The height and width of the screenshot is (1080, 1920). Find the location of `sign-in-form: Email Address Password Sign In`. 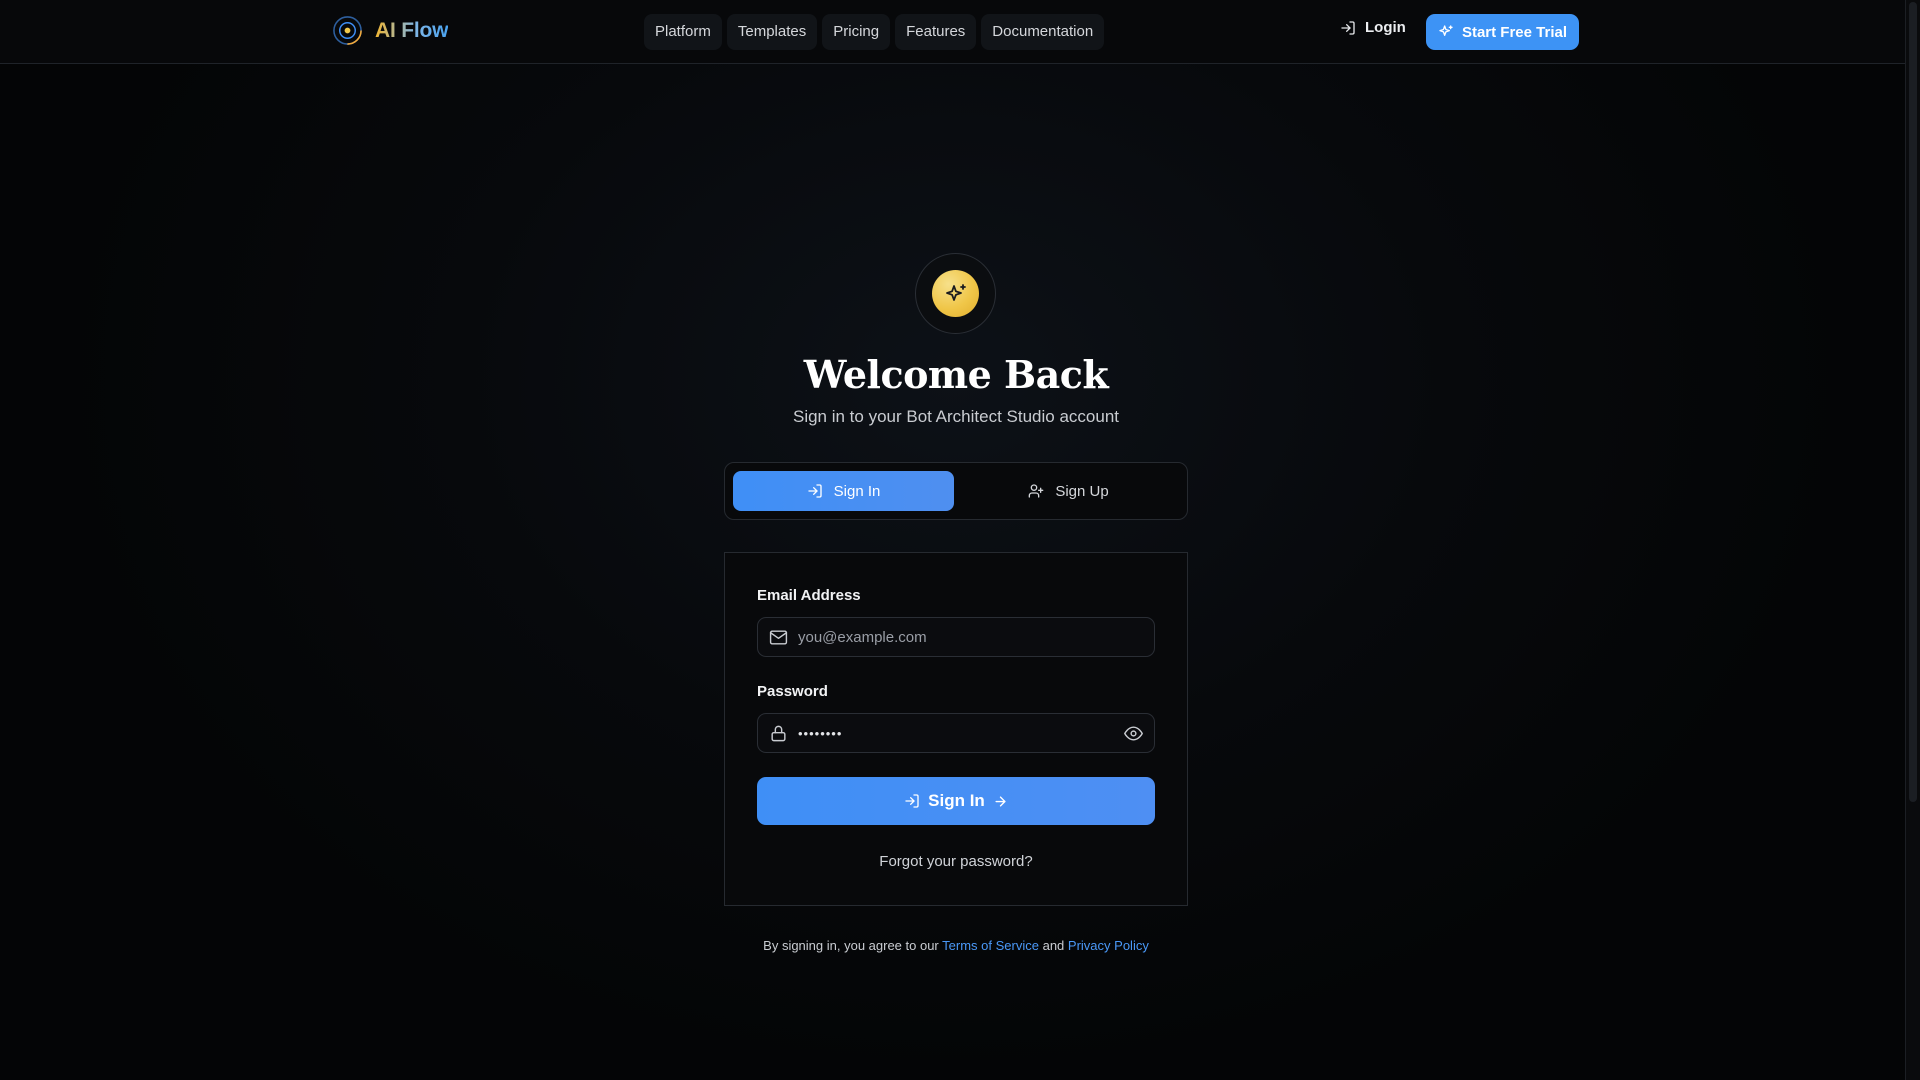

sign-in-form: Email Address Password Sign In is located at coordinates (956, 729).